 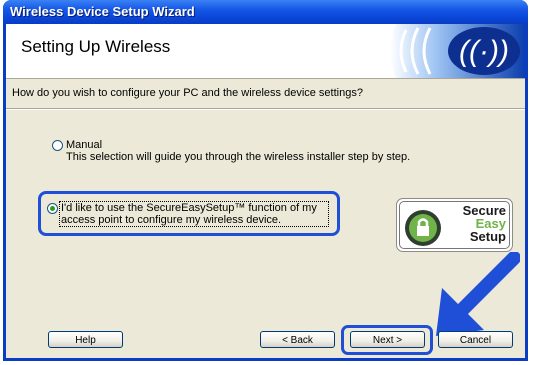 I want to click on help-button: Help, so click(x=85, y=339).